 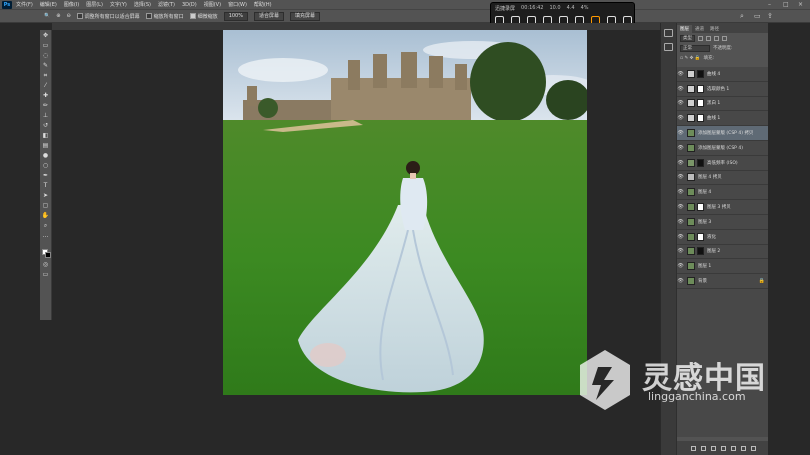 I want to click on layer-row: 👁 图层 4, so click(x=723, y=193).